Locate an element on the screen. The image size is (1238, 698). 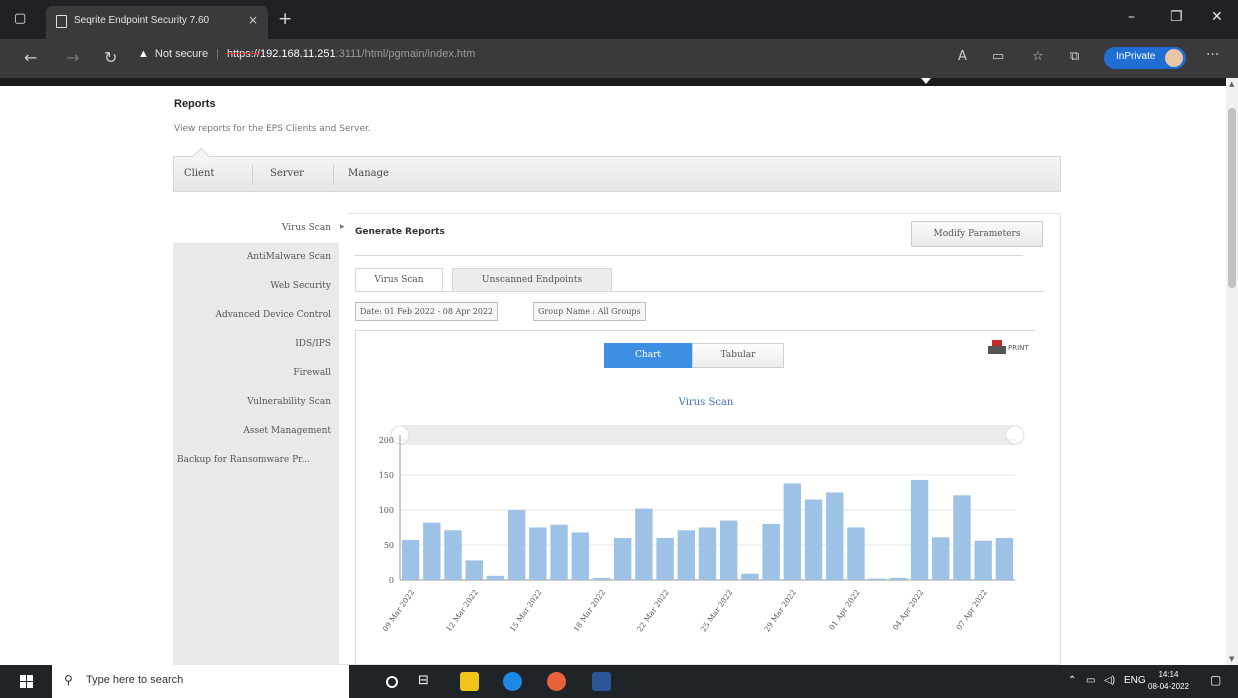
word-icon is located at coordinates (601, 681).